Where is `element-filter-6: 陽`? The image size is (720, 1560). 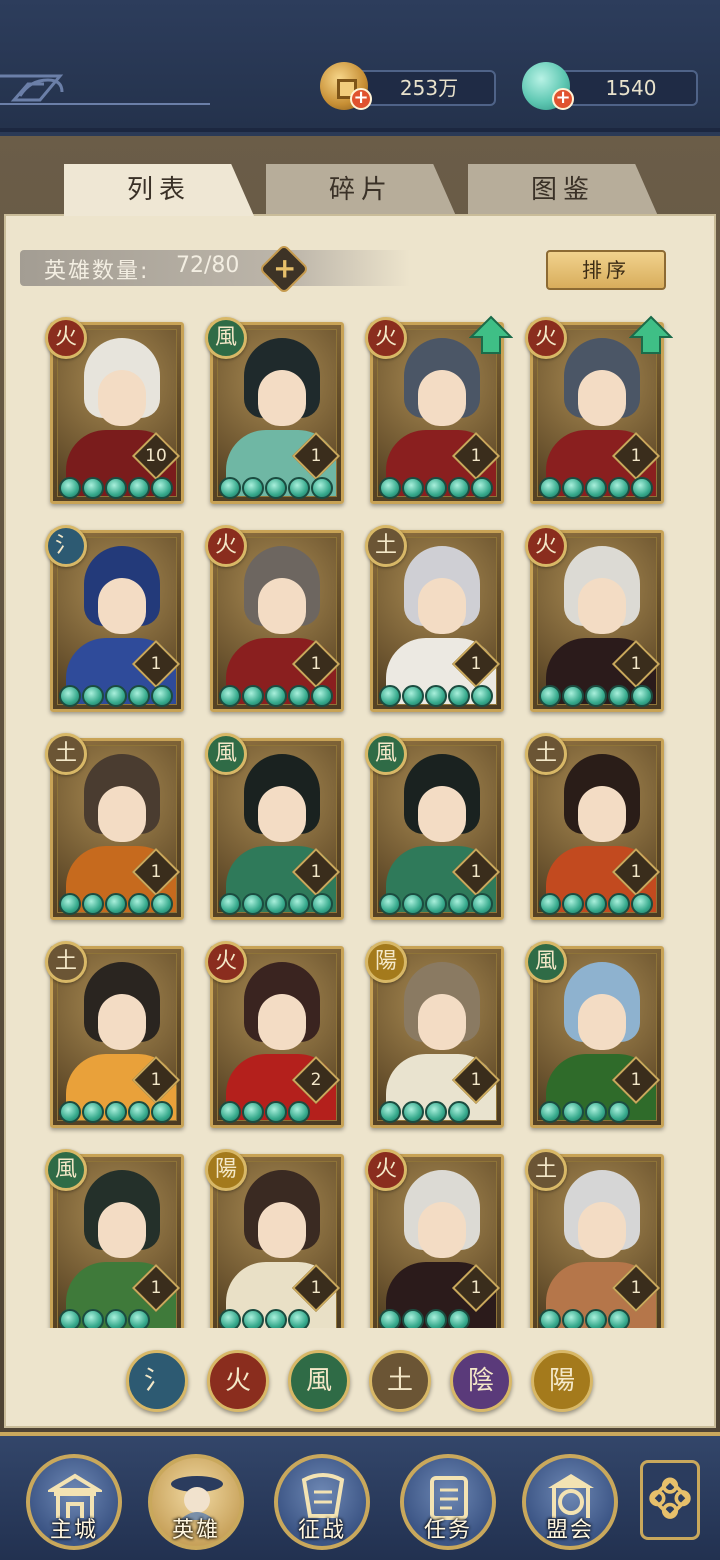
element-filter-6: 陽 is located at coordinates (562, 1381).